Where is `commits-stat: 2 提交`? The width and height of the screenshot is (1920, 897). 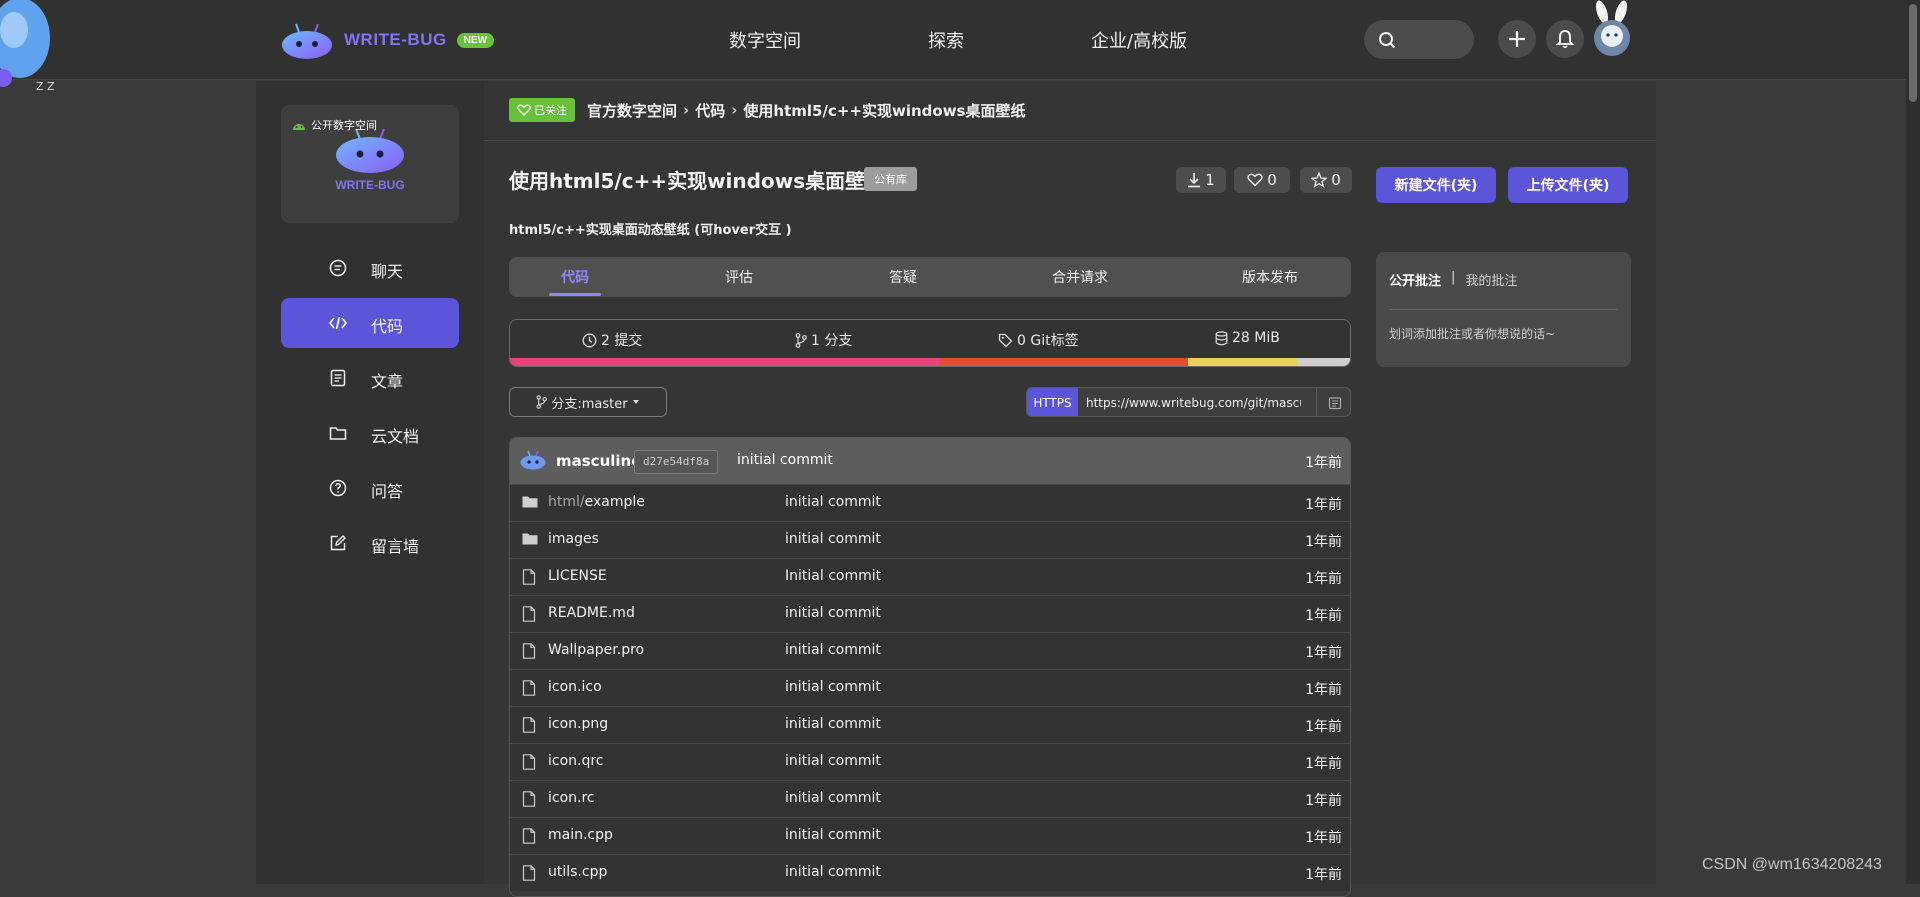 commits-stat: 2 提交 is located at coordinates (612, 340).